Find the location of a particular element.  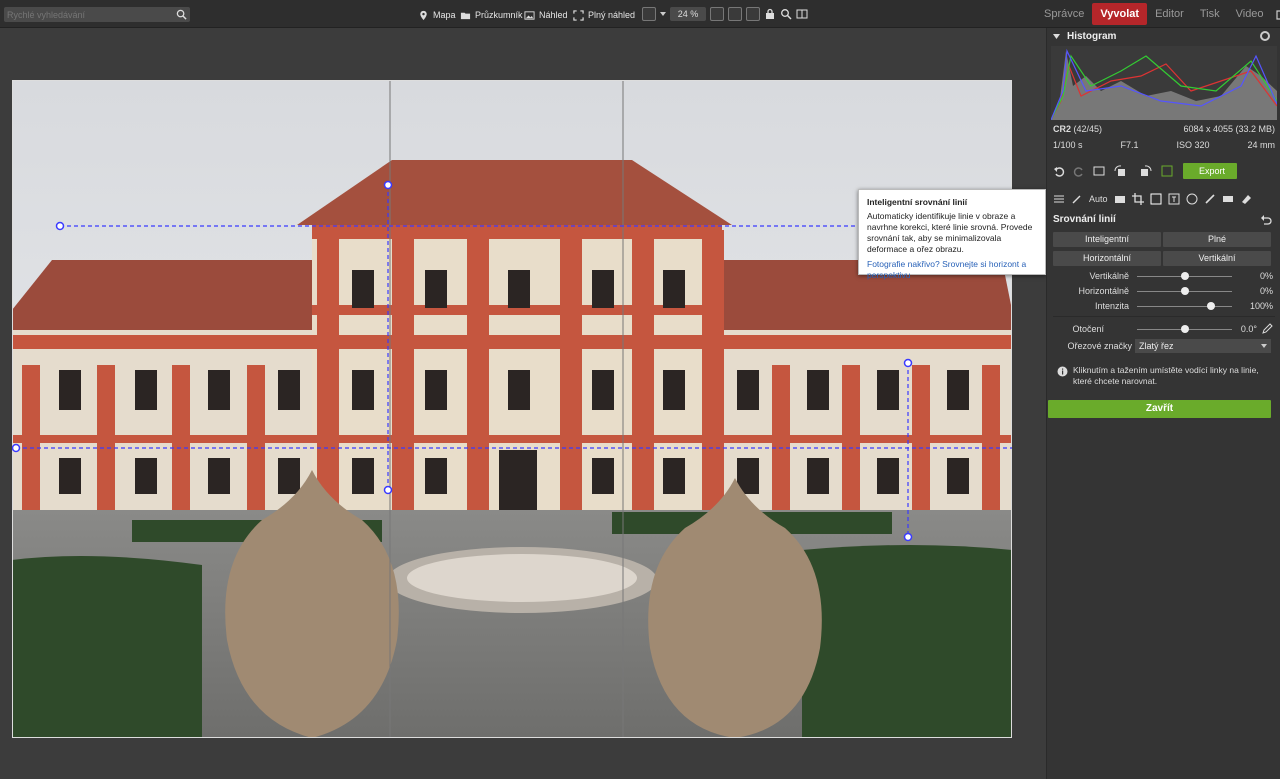

image-info-row1: CR2 (42/45) 6084 x 4055 (33.2 MB) is located at coordinates (1164, 129).